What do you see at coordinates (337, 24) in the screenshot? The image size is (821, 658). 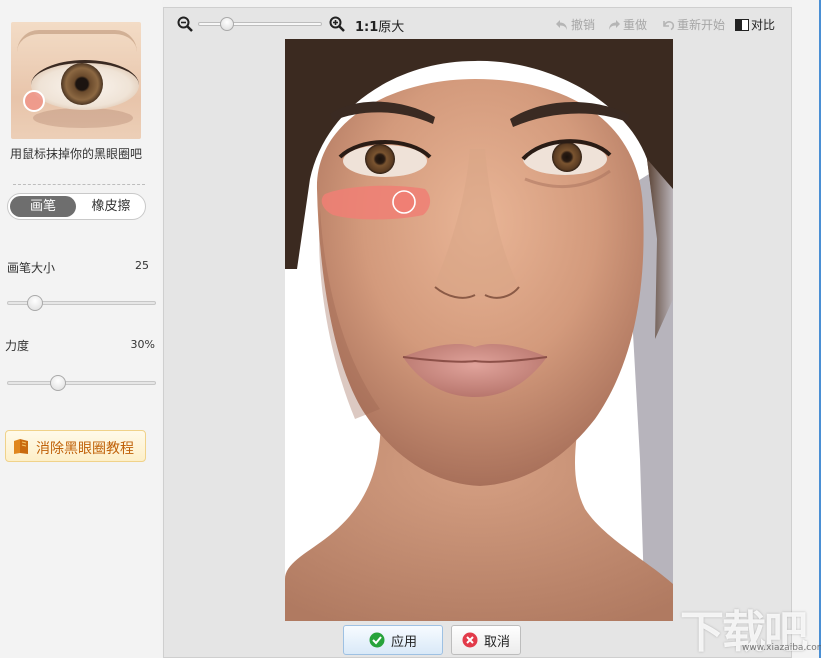 I see `zoom-in-icon` at bounding box center [337, 24].